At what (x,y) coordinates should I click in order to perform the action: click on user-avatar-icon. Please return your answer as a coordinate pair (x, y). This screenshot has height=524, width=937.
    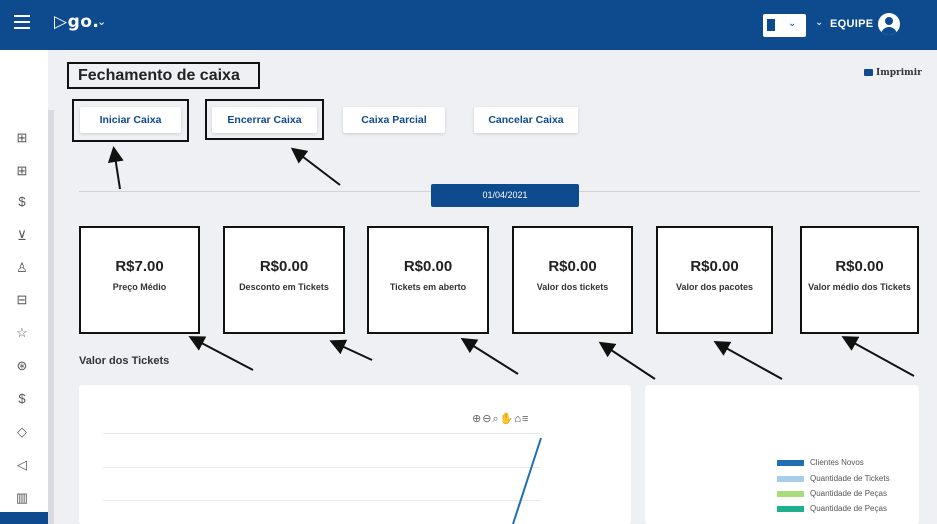
    Looking at the image, I should click on (889, 24).